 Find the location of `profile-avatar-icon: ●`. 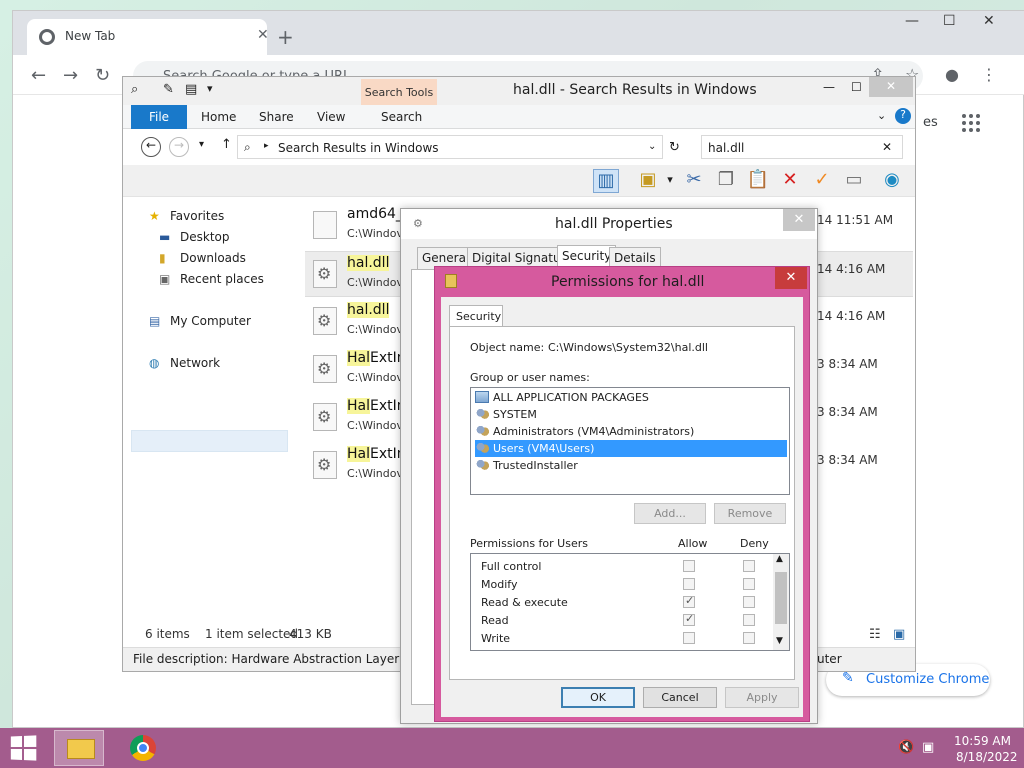

profile-avatar-icon: ● is located at coordinates (952, 74).